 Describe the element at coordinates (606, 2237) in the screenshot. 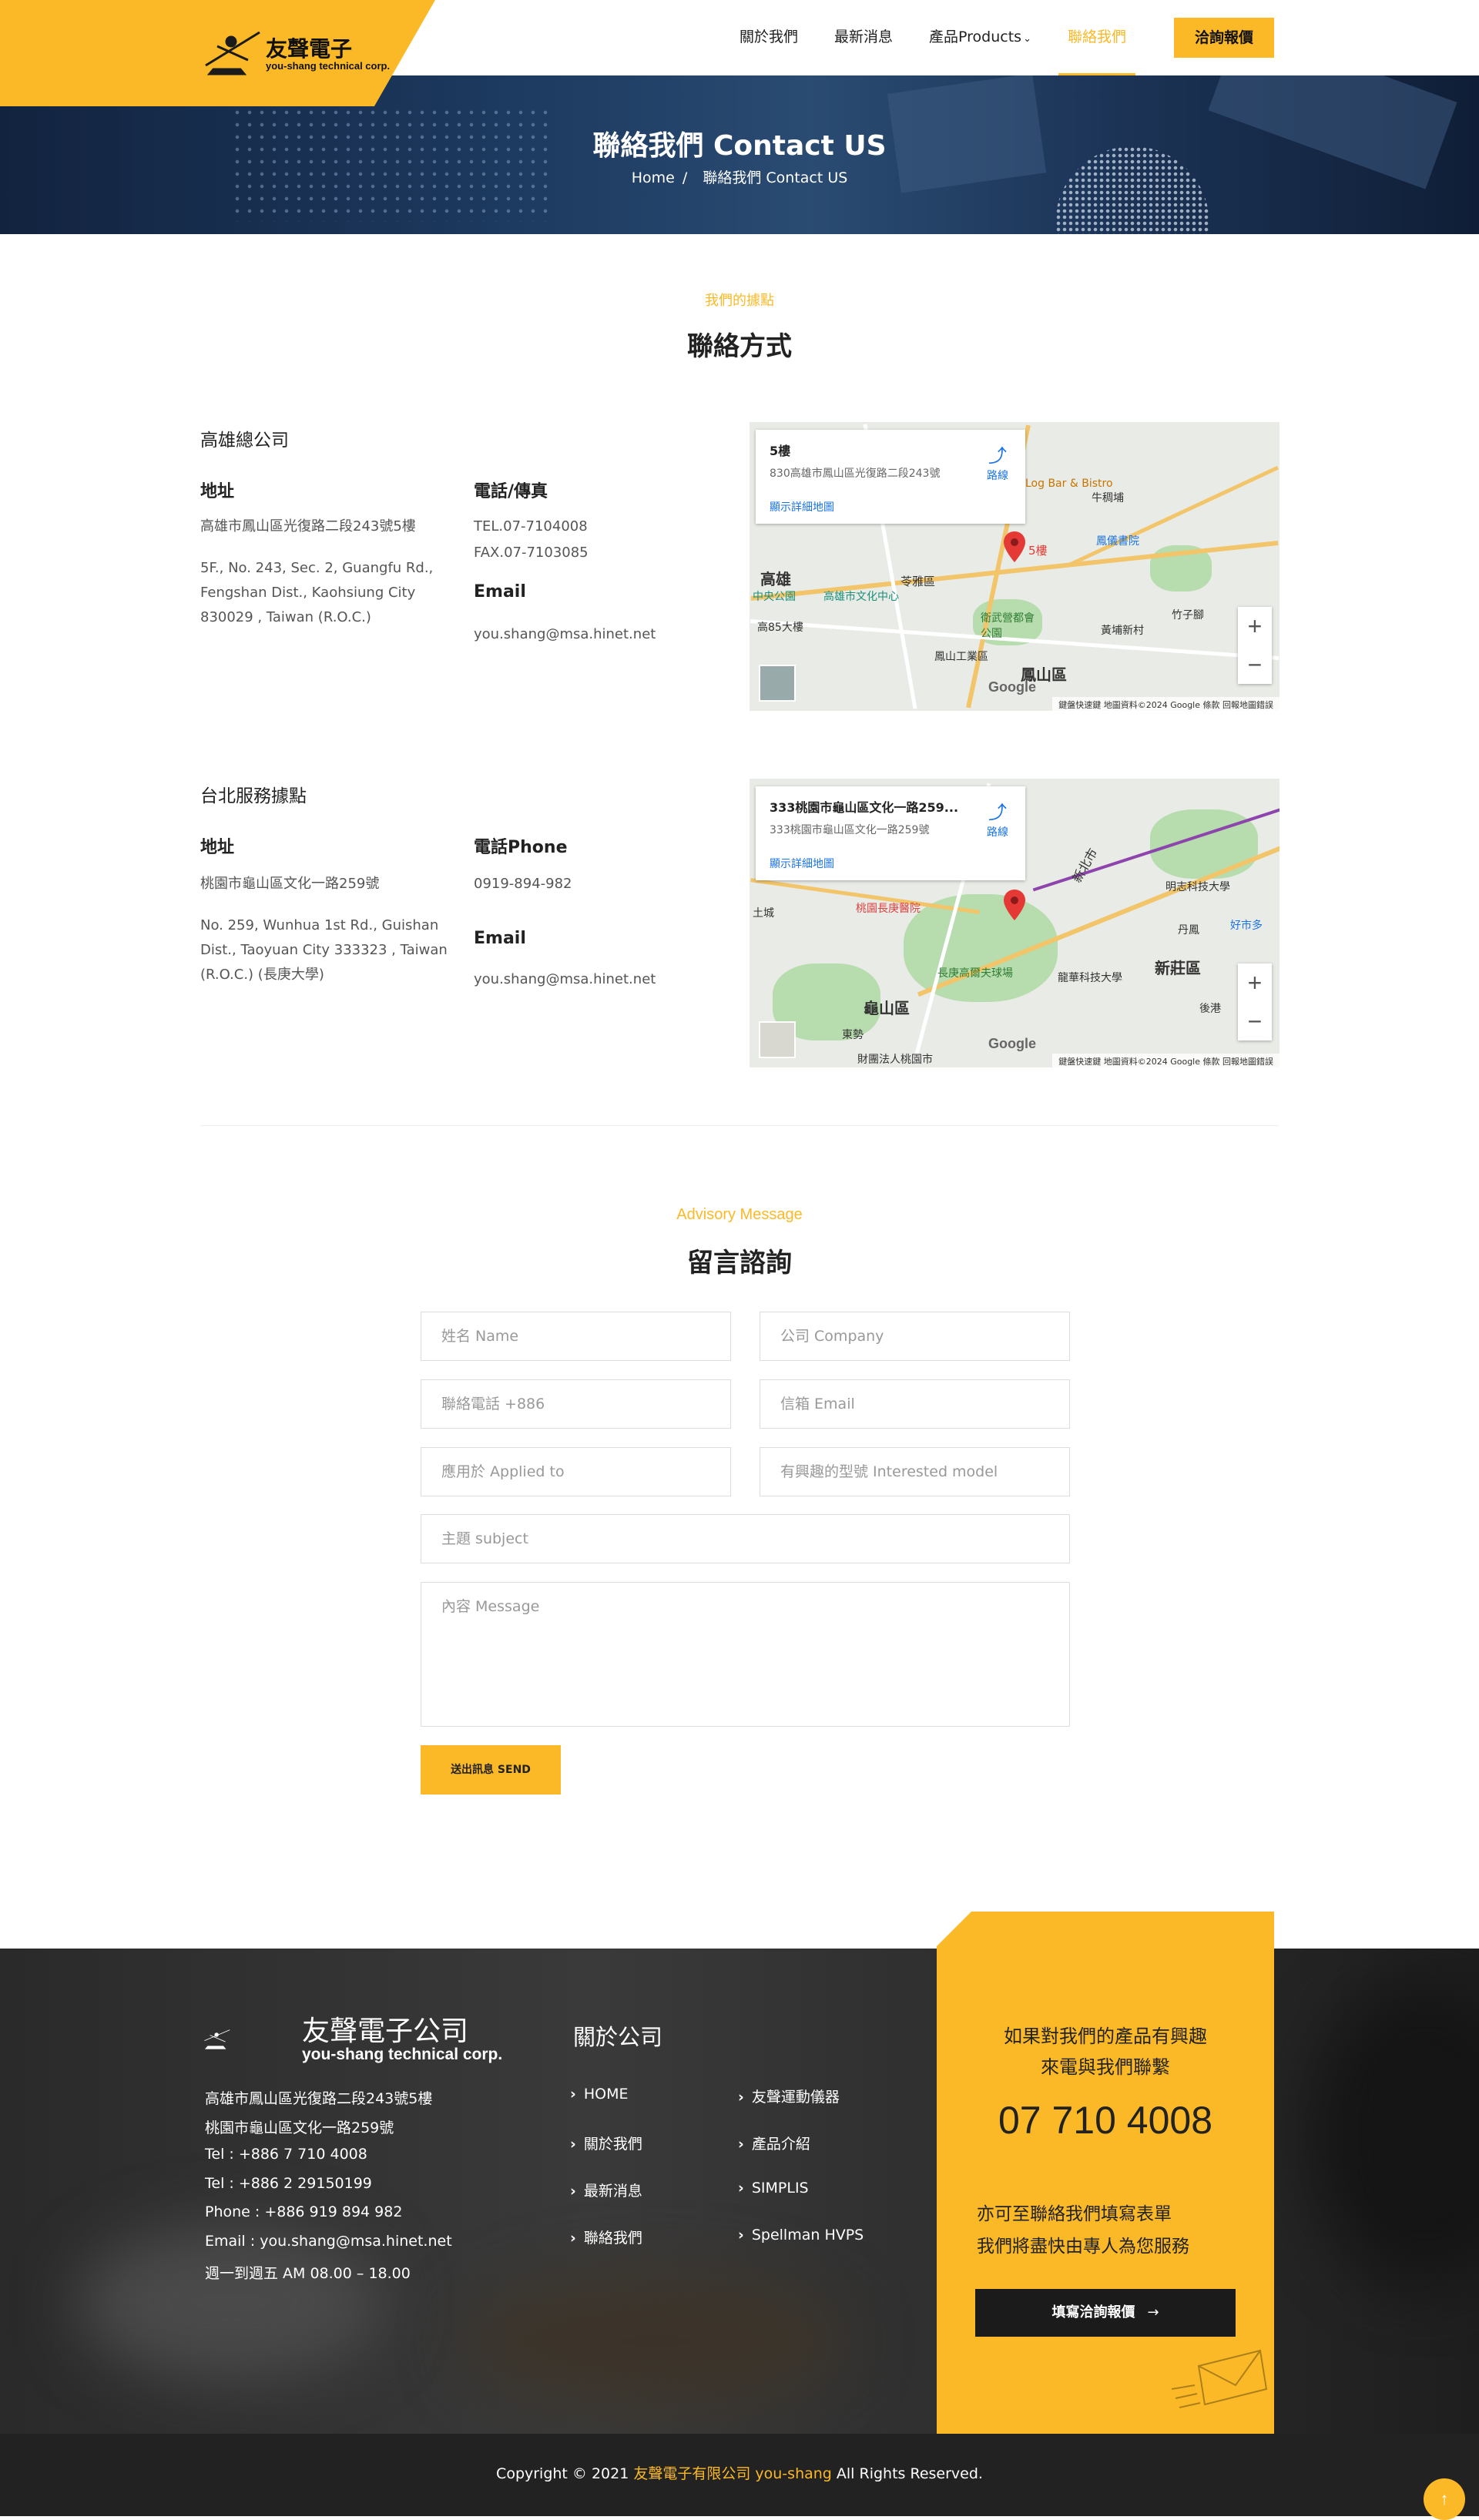

I see `footer-link-contact: 聯絡我們` at that location.